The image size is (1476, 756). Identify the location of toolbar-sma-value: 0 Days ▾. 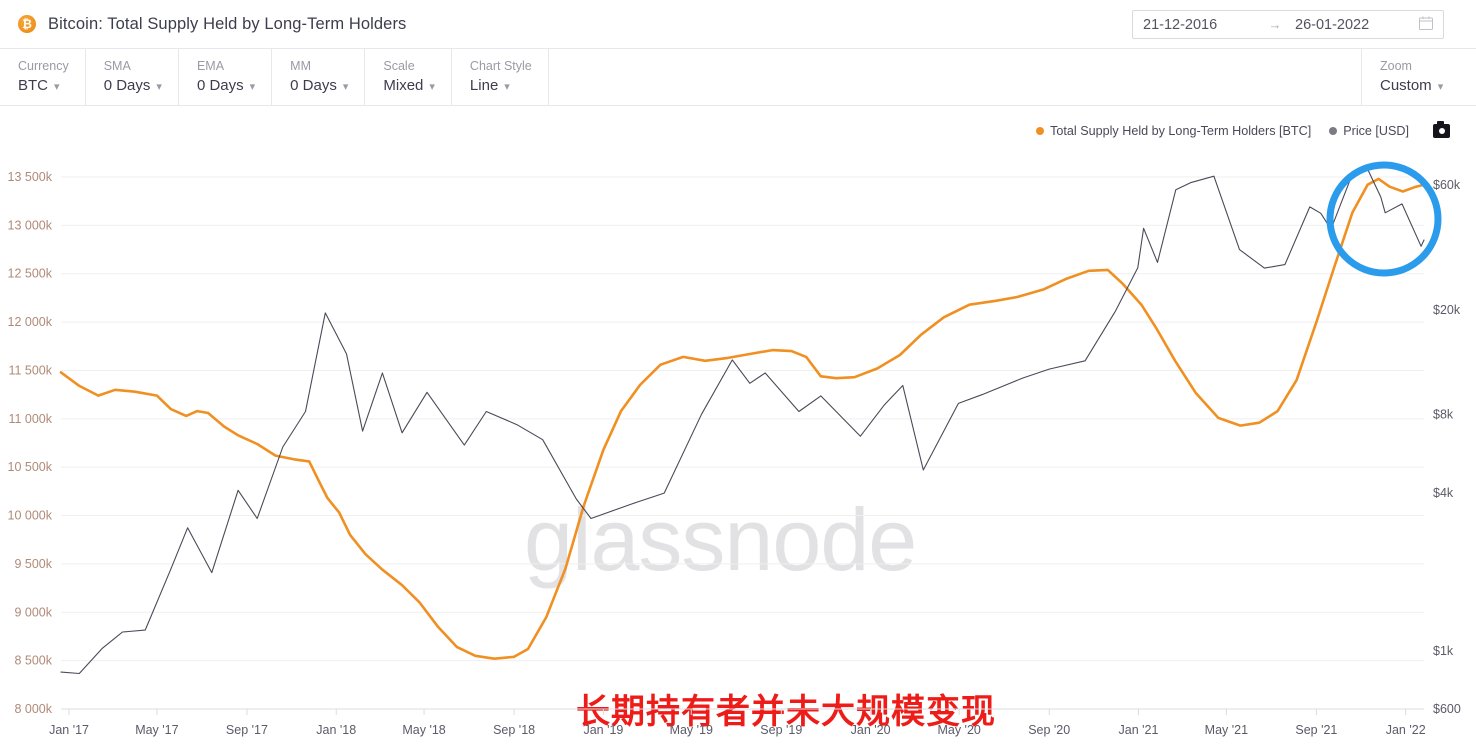
(133, 86).